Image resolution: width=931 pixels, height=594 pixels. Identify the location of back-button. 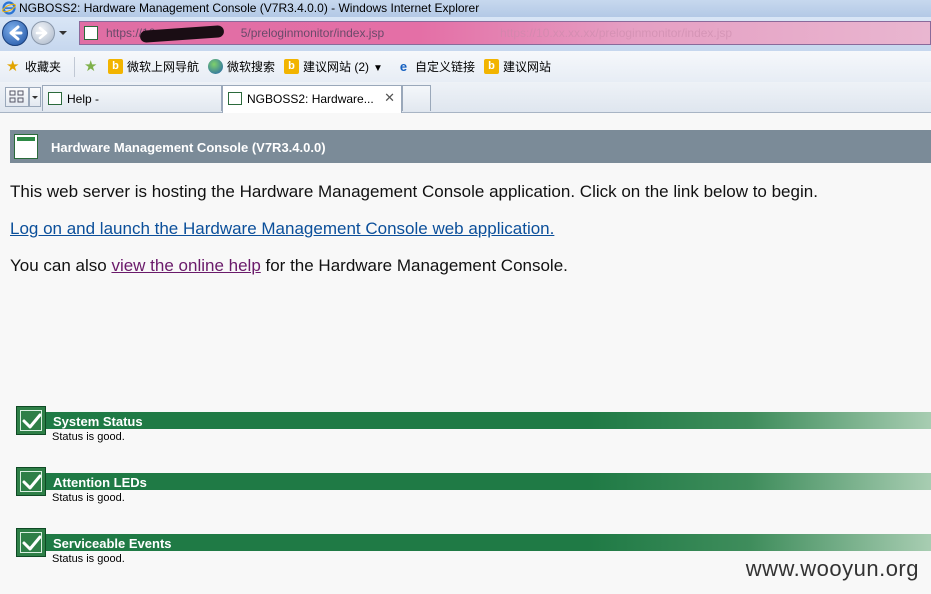
(15, 33).